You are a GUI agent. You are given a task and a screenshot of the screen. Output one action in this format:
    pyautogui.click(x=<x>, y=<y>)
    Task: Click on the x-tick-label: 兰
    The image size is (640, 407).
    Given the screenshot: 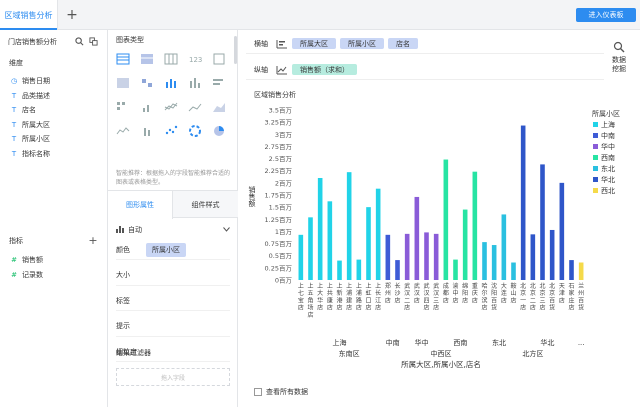 What is the action you would take?
    pyautogui.click(x=581, y=286)
    